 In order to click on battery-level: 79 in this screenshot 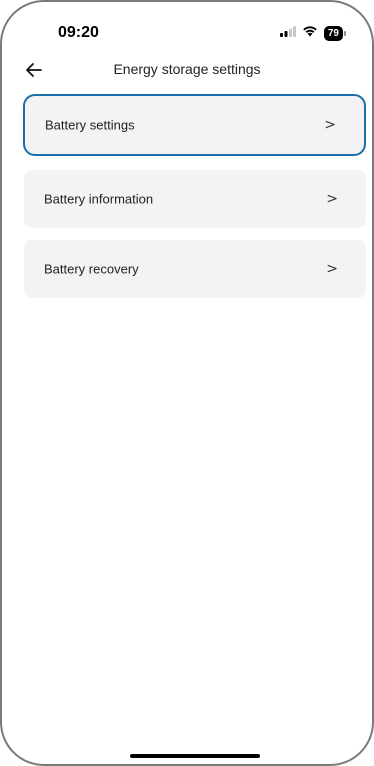, I will do `click(333, 33)`.